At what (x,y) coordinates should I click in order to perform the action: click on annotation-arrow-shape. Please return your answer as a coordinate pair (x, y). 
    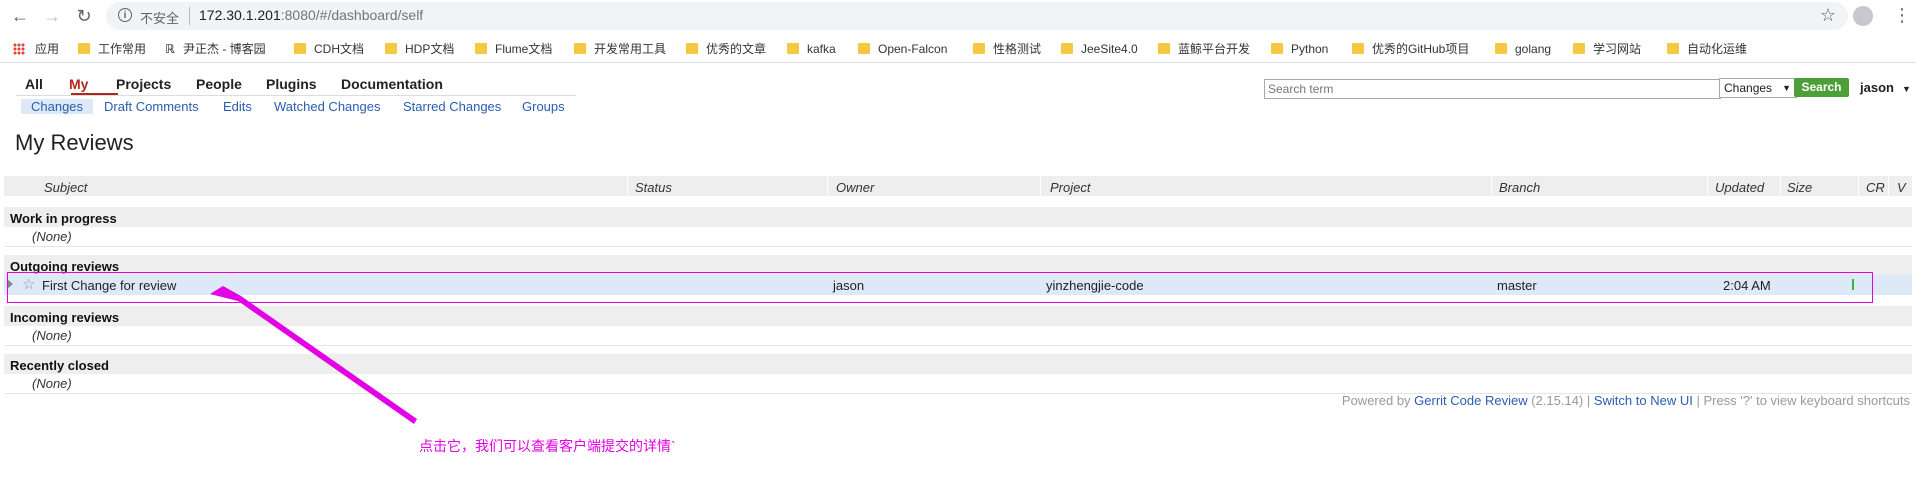
    Looking at the image, I should click on (313, 355).